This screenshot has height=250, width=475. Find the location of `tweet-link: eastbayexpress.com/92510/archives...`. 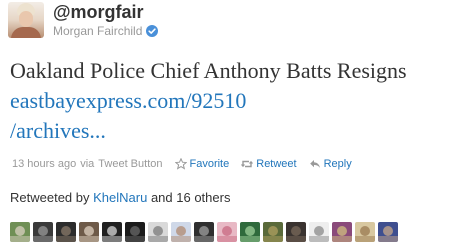

tweet-link: eastbayexpress.com/92510/archives... is located at coordinates (128, 115).